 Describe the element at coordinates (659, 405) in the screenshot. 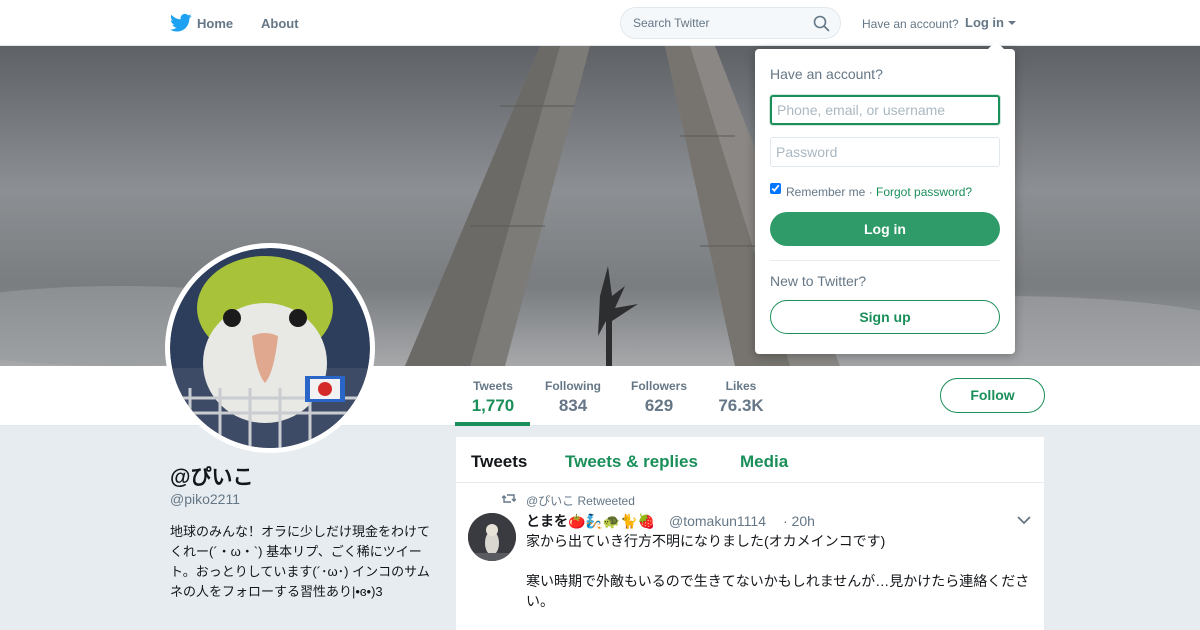

I see `stat-value: 629` at that location.